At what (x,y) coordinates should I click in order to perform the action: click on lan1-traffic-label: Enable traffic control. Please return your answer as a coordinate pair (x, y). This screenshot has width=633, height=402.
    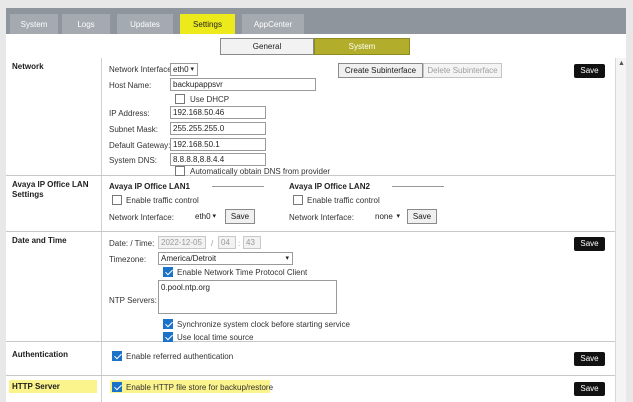
    Looking at the image, I should click on (162, 200).